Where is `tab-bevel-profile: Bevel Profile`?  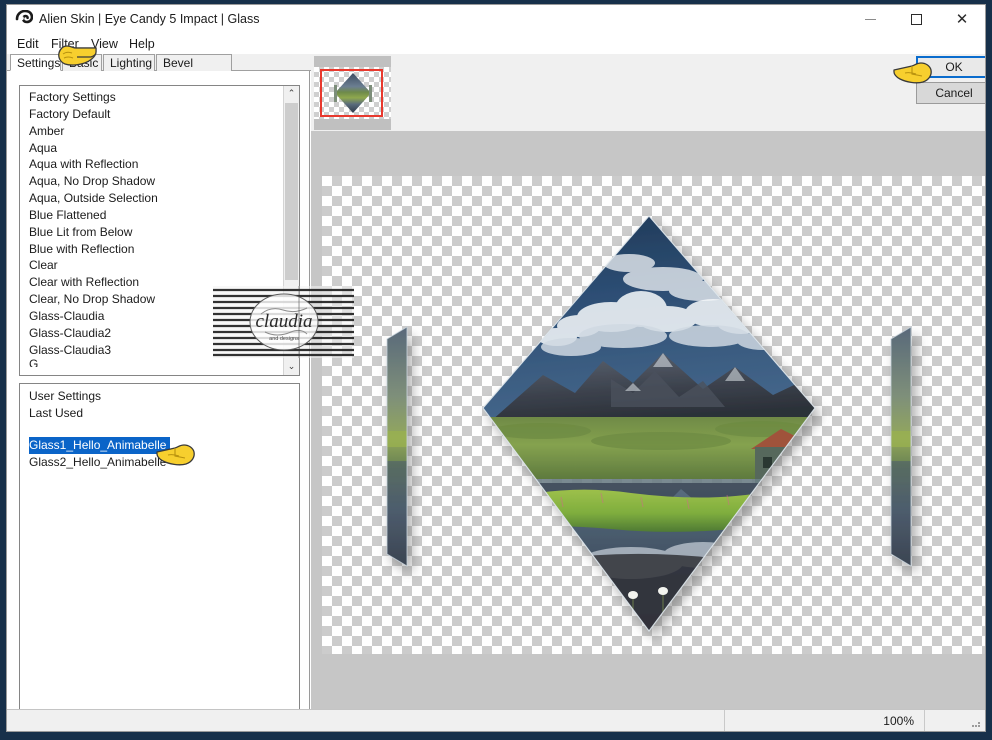 tab-bevel-profile: Bevel Profile is located at coordinates (194, 69).